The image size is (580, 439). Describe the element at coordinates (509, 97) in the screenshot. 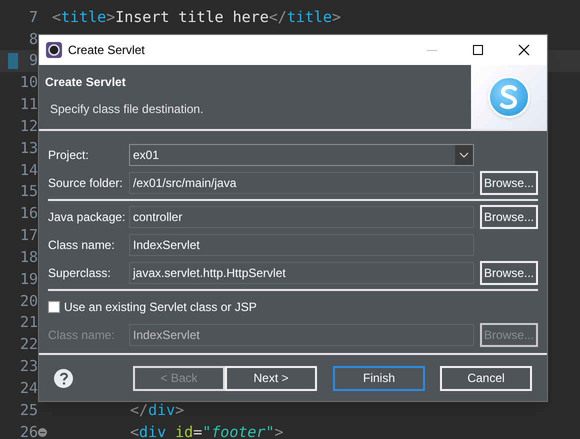

I see `servlet-logo-icon` at that location.